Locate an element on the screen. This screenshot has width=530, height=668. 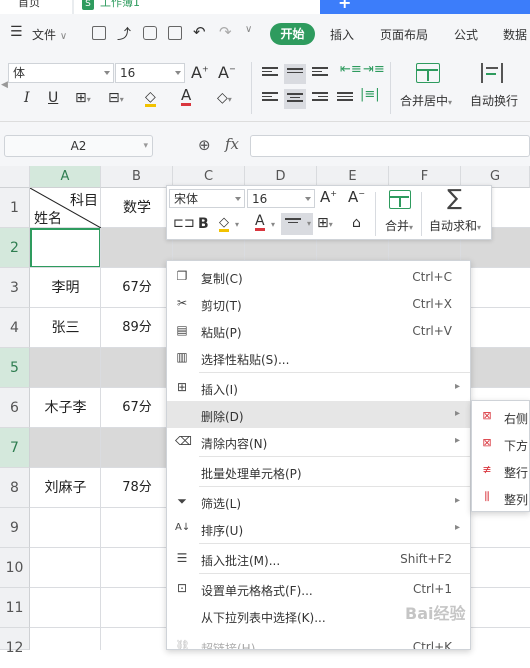
merge-center-label: 合并居中 is located at coordinates (424, 101).